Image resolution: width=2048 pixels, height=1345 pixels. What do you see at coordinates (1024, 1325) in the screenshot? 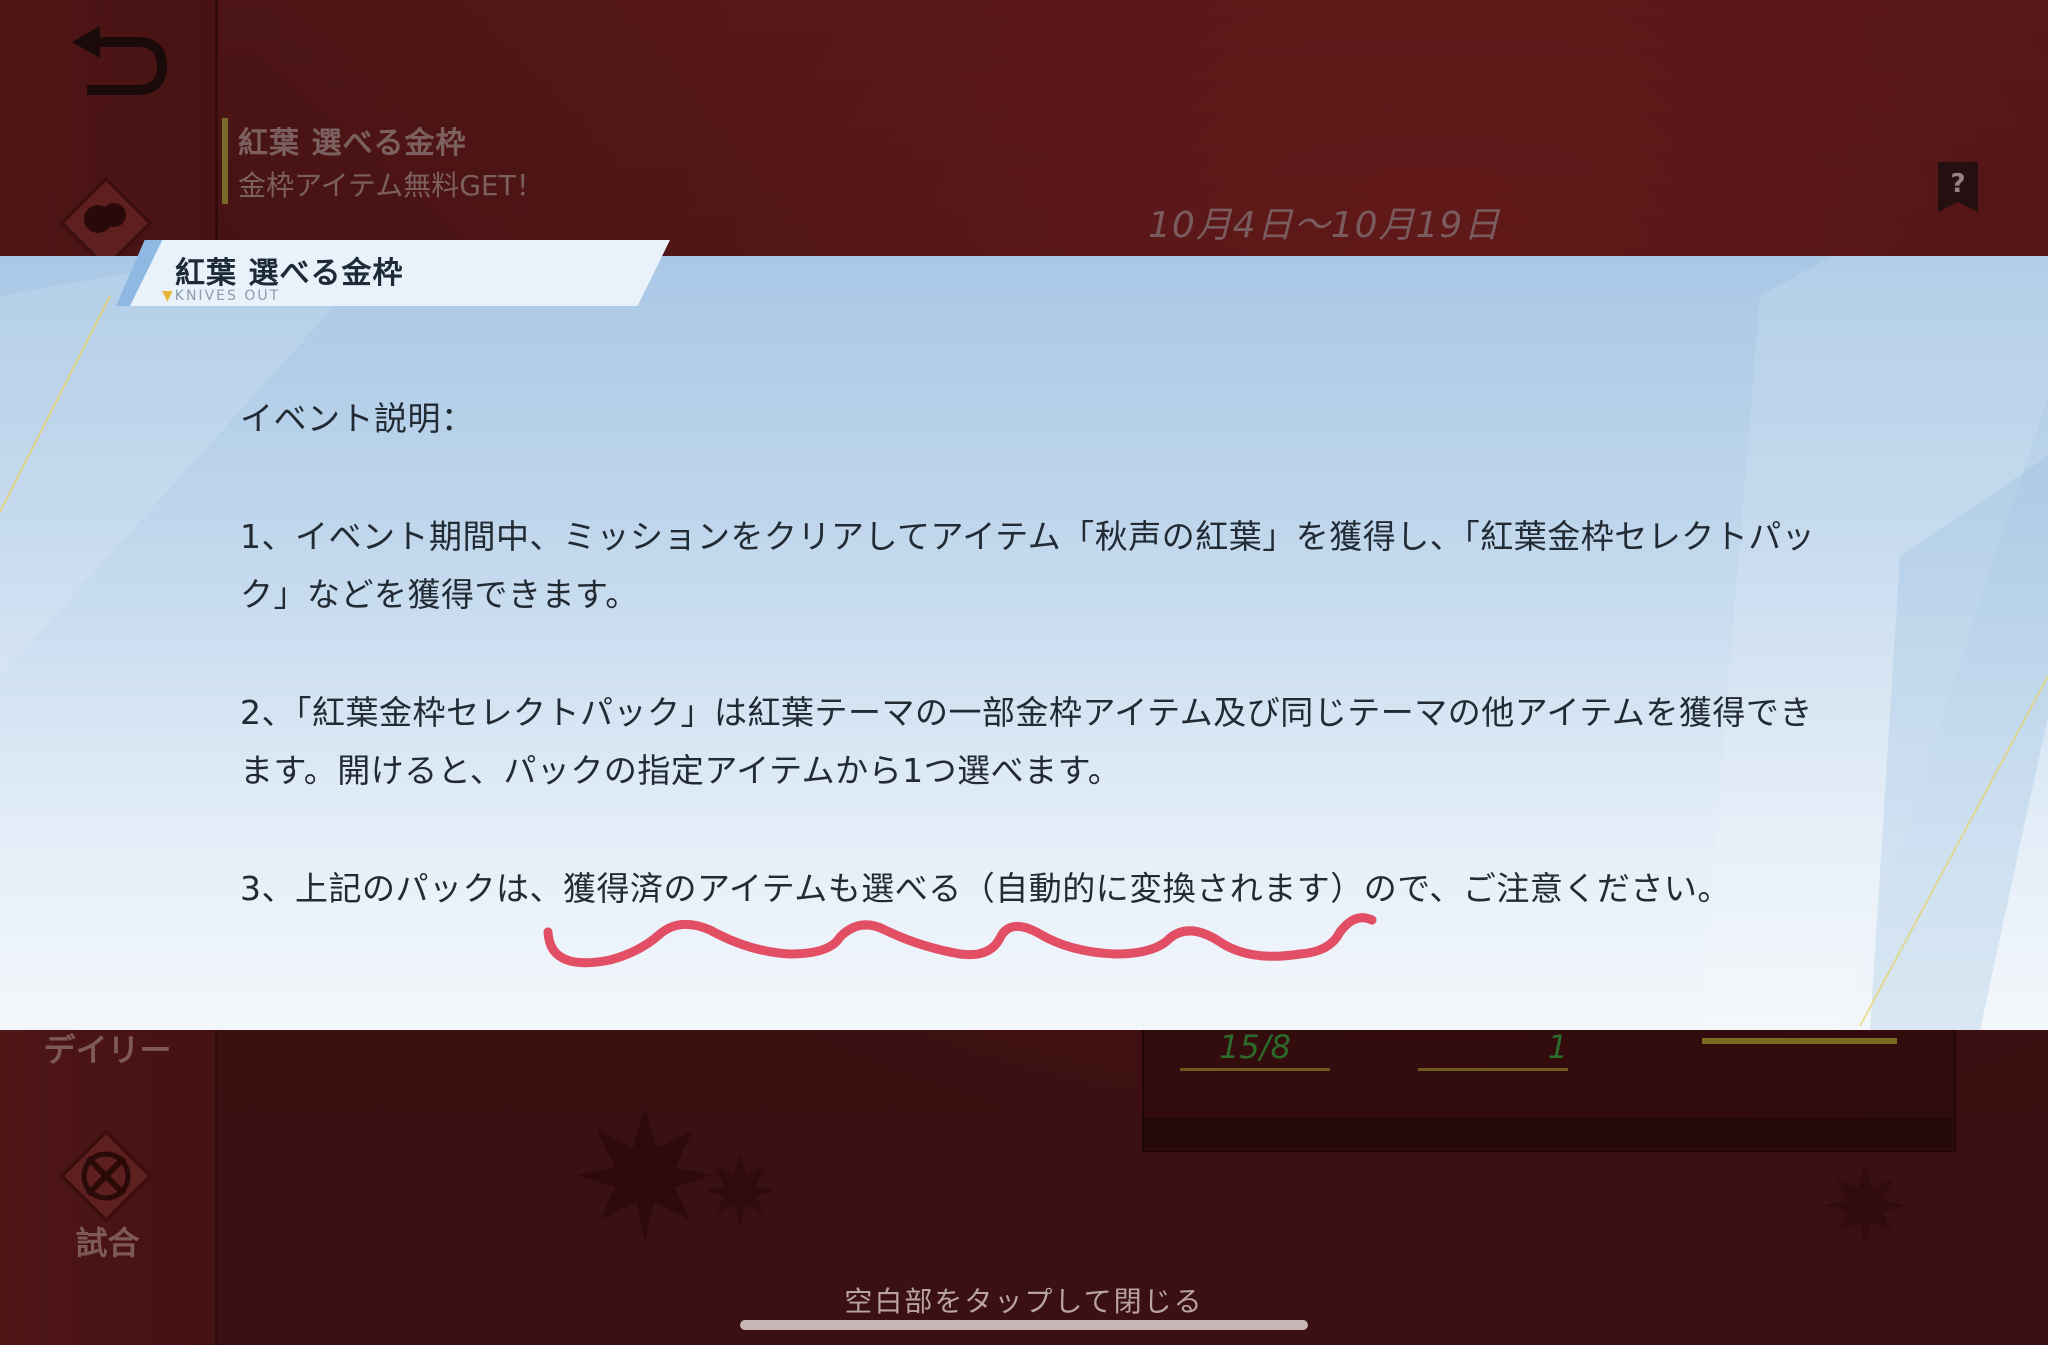
I see `home-indicator` at bounding box center [1024, 1325].